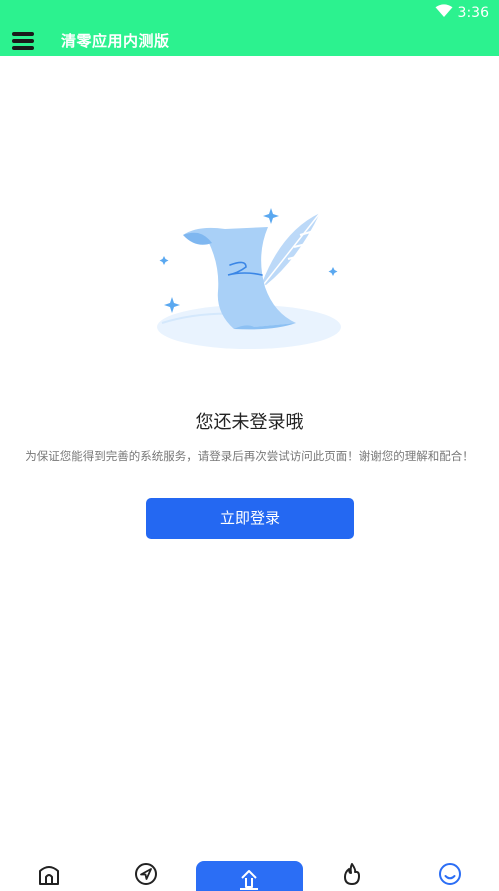 This screenshot has width=499, height=891. I want to click on wifi-icon, so click(444, 10).